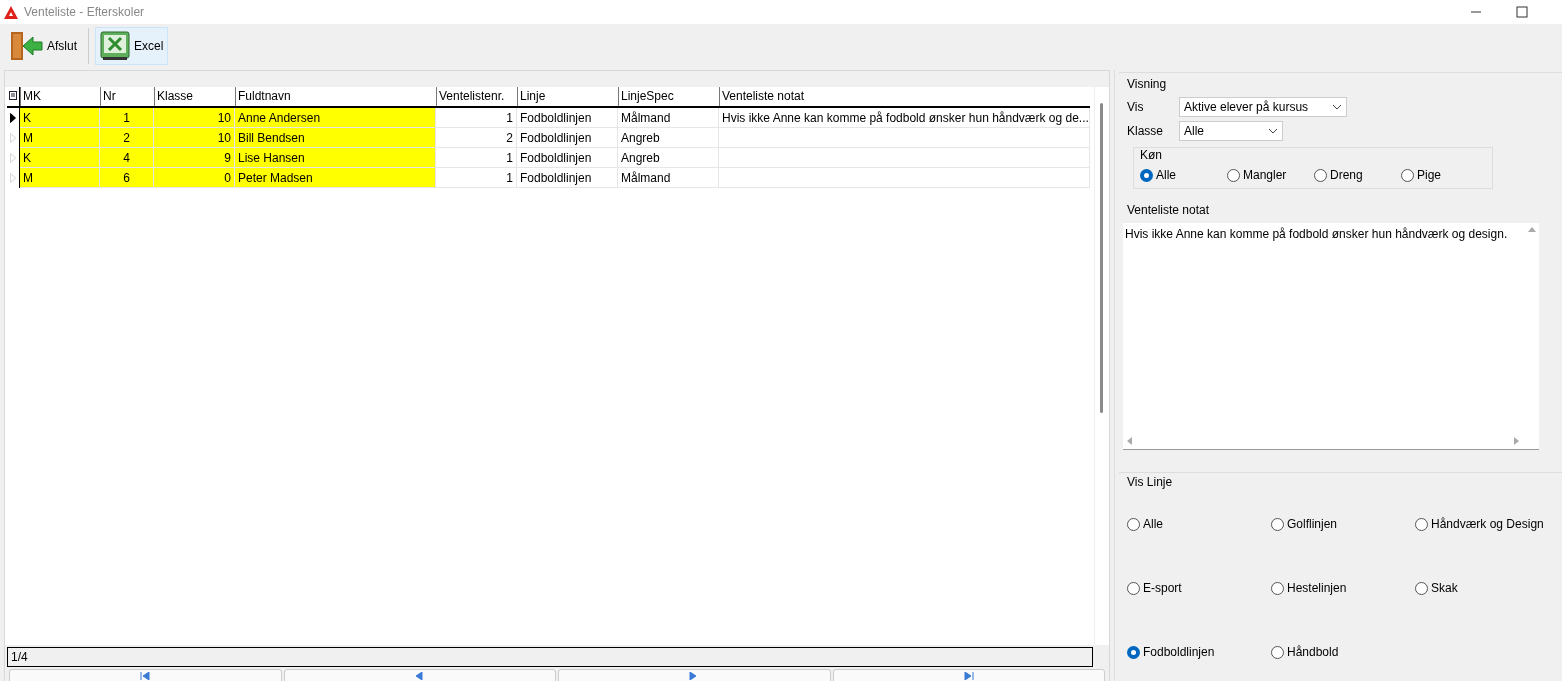  I want to click on column-header: LinjeSpec, so click(668, 96).